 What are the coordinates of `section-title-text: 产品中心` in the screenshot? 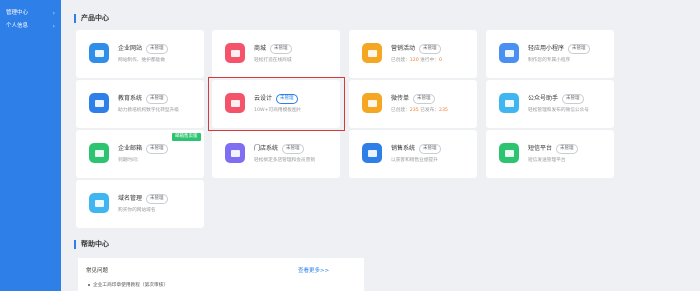 It's located at (95, 18).